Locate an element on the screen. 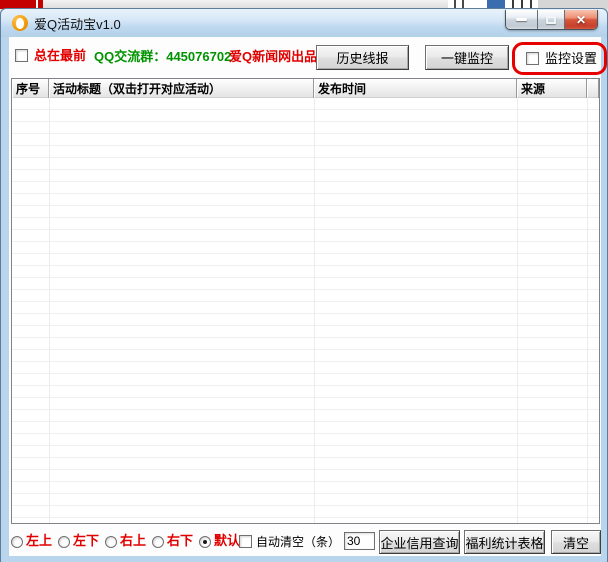 The width and height of the screenshot is (608, 562). auto-clear-checkbox is located at coordinates (245, 541).